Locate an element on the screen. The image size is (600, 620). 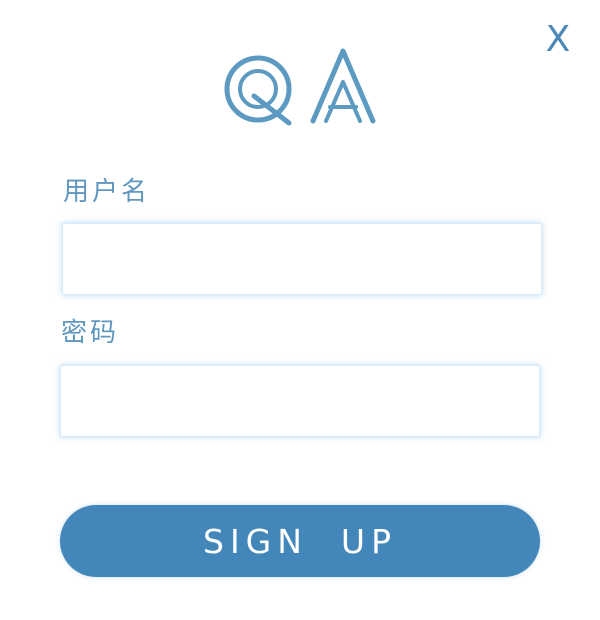
sign-up-button: SIGN UP is located at coordinates (300, 541).